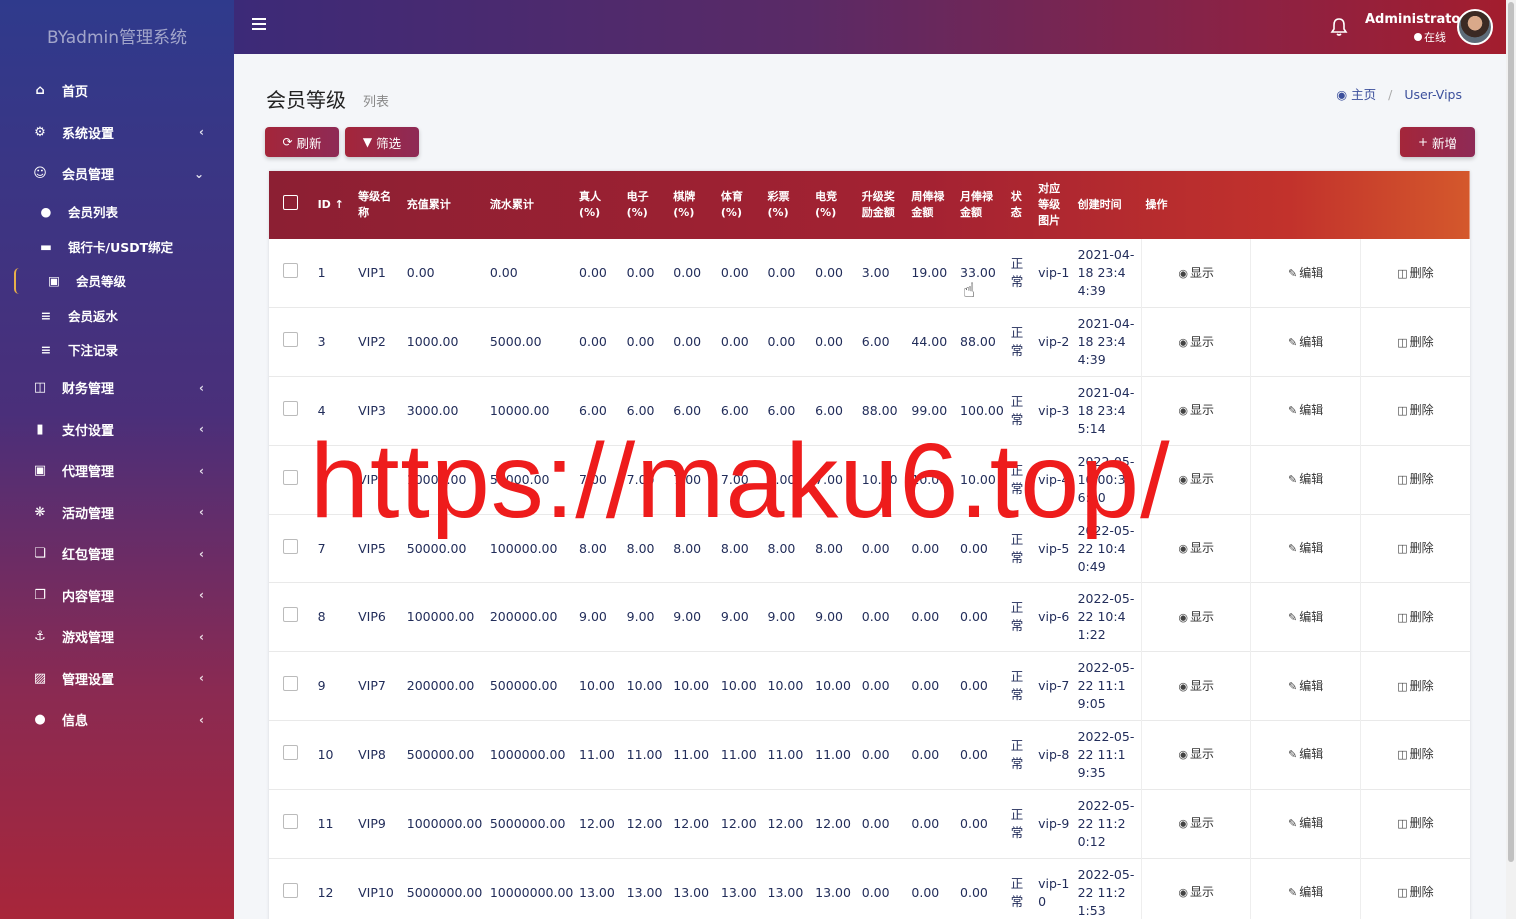 This screenshot has height=919, width=1516. Describe the element at coordinates (1437, 142) in the screenshot. I see `add-button: + 新增` at that location.